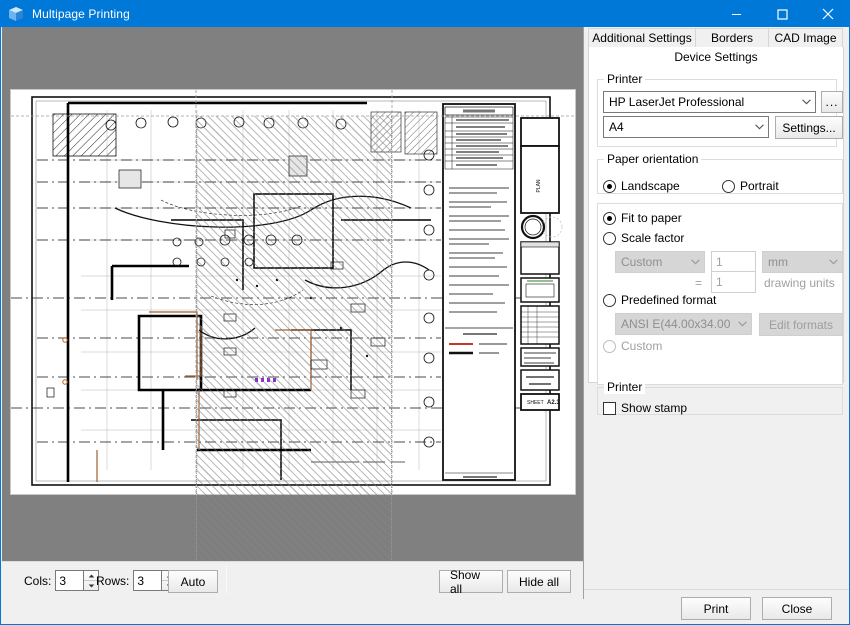  I want to click on radio-fit-to-paper-label: Fit to paper, so click(651, 218).